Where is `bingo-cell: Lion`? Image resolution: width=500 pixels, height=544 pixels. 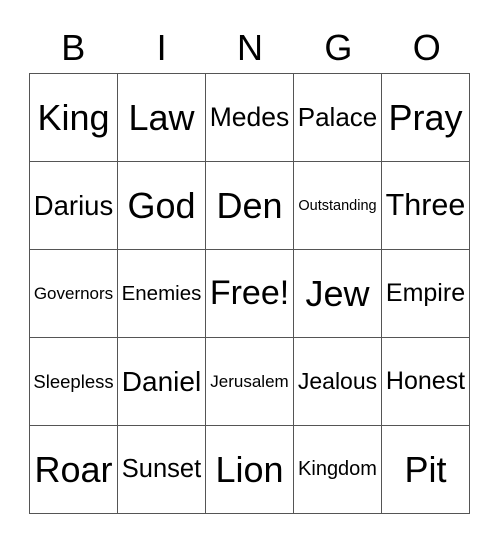
bingo-cell: Lion is located at coordinates (250, 470).